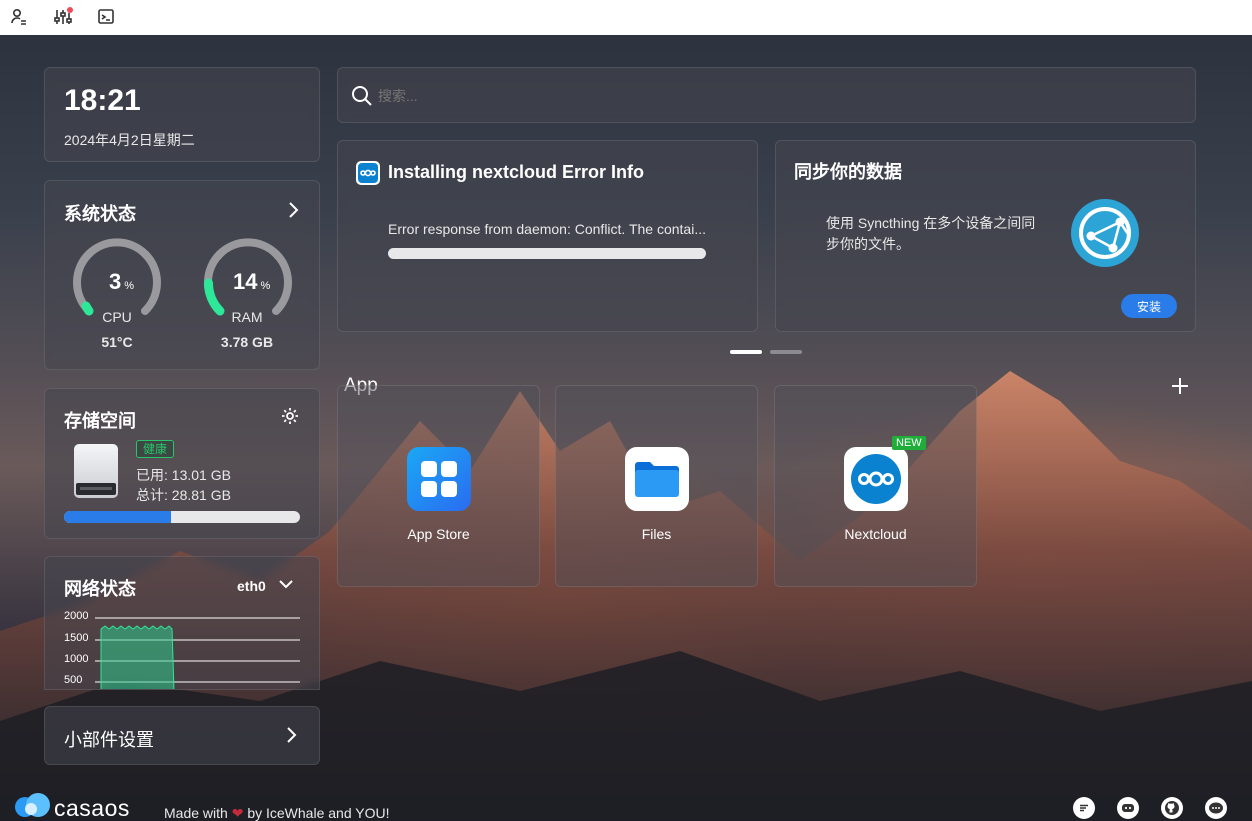 The image size is (1252, 821). I want to click on traffic-area, so click(137, 657).